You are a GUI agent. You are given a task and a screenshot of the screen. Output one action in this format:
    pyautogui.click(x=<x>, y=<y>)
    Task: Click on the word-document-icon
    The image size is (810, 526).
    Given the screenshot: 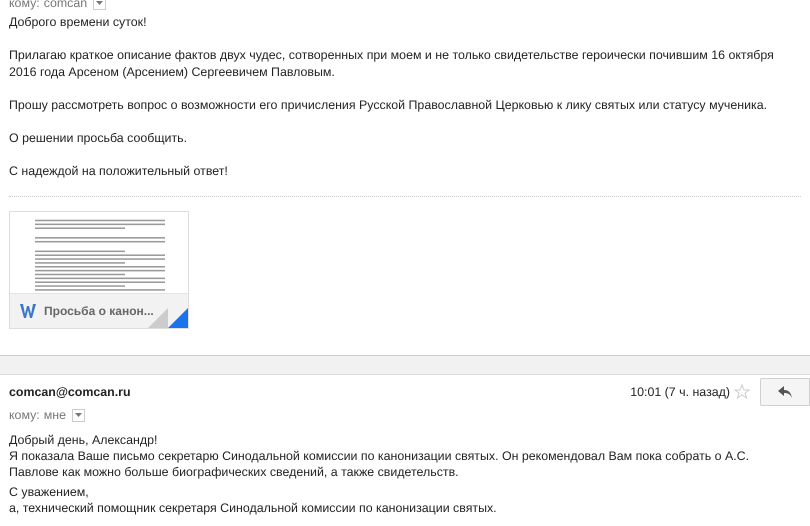 What is the action you would take?
    pyautogui.click(x=28, y=311)
    